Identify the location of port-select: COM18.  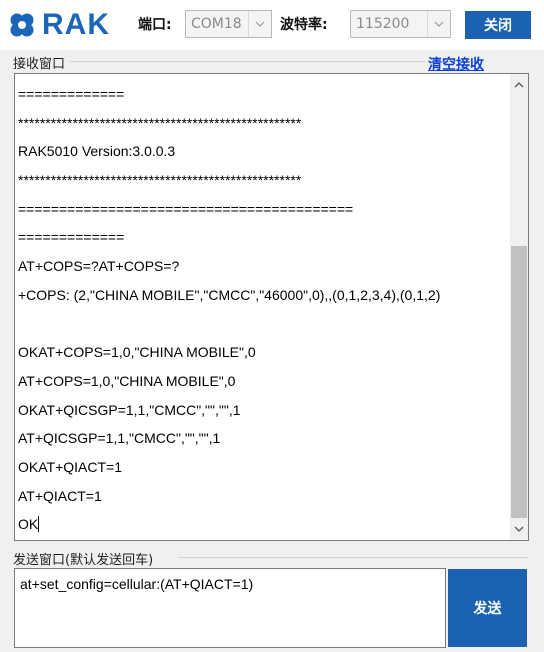
(228, 24).